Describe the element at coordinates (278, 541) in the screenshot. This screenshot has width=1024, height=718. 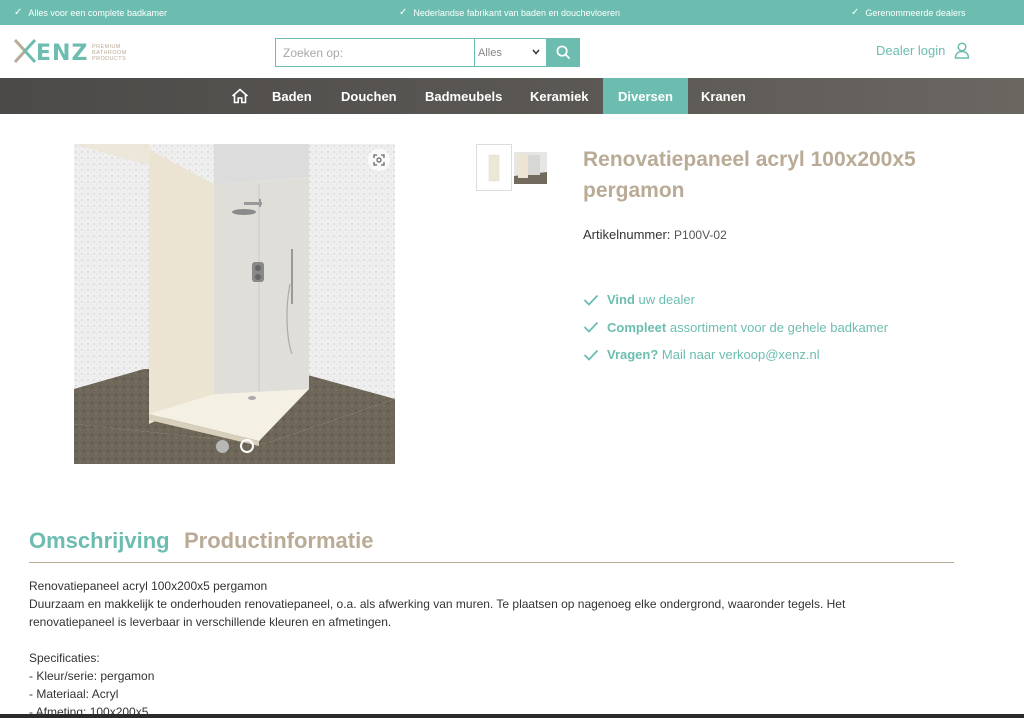
I see `tab-productinformatie: Productinformatie` at that location.